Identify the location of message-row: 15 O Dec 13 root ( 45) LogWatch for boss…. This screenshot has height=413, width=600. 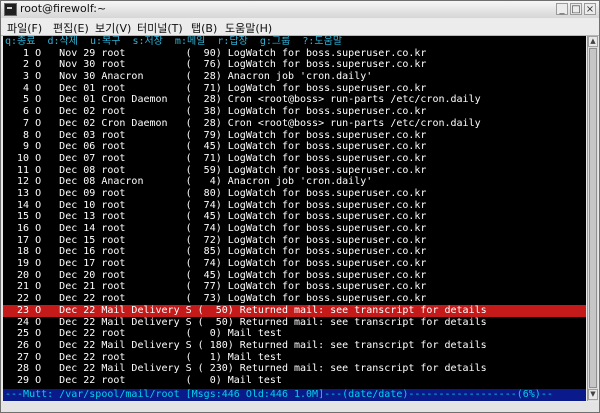
(294, 217).